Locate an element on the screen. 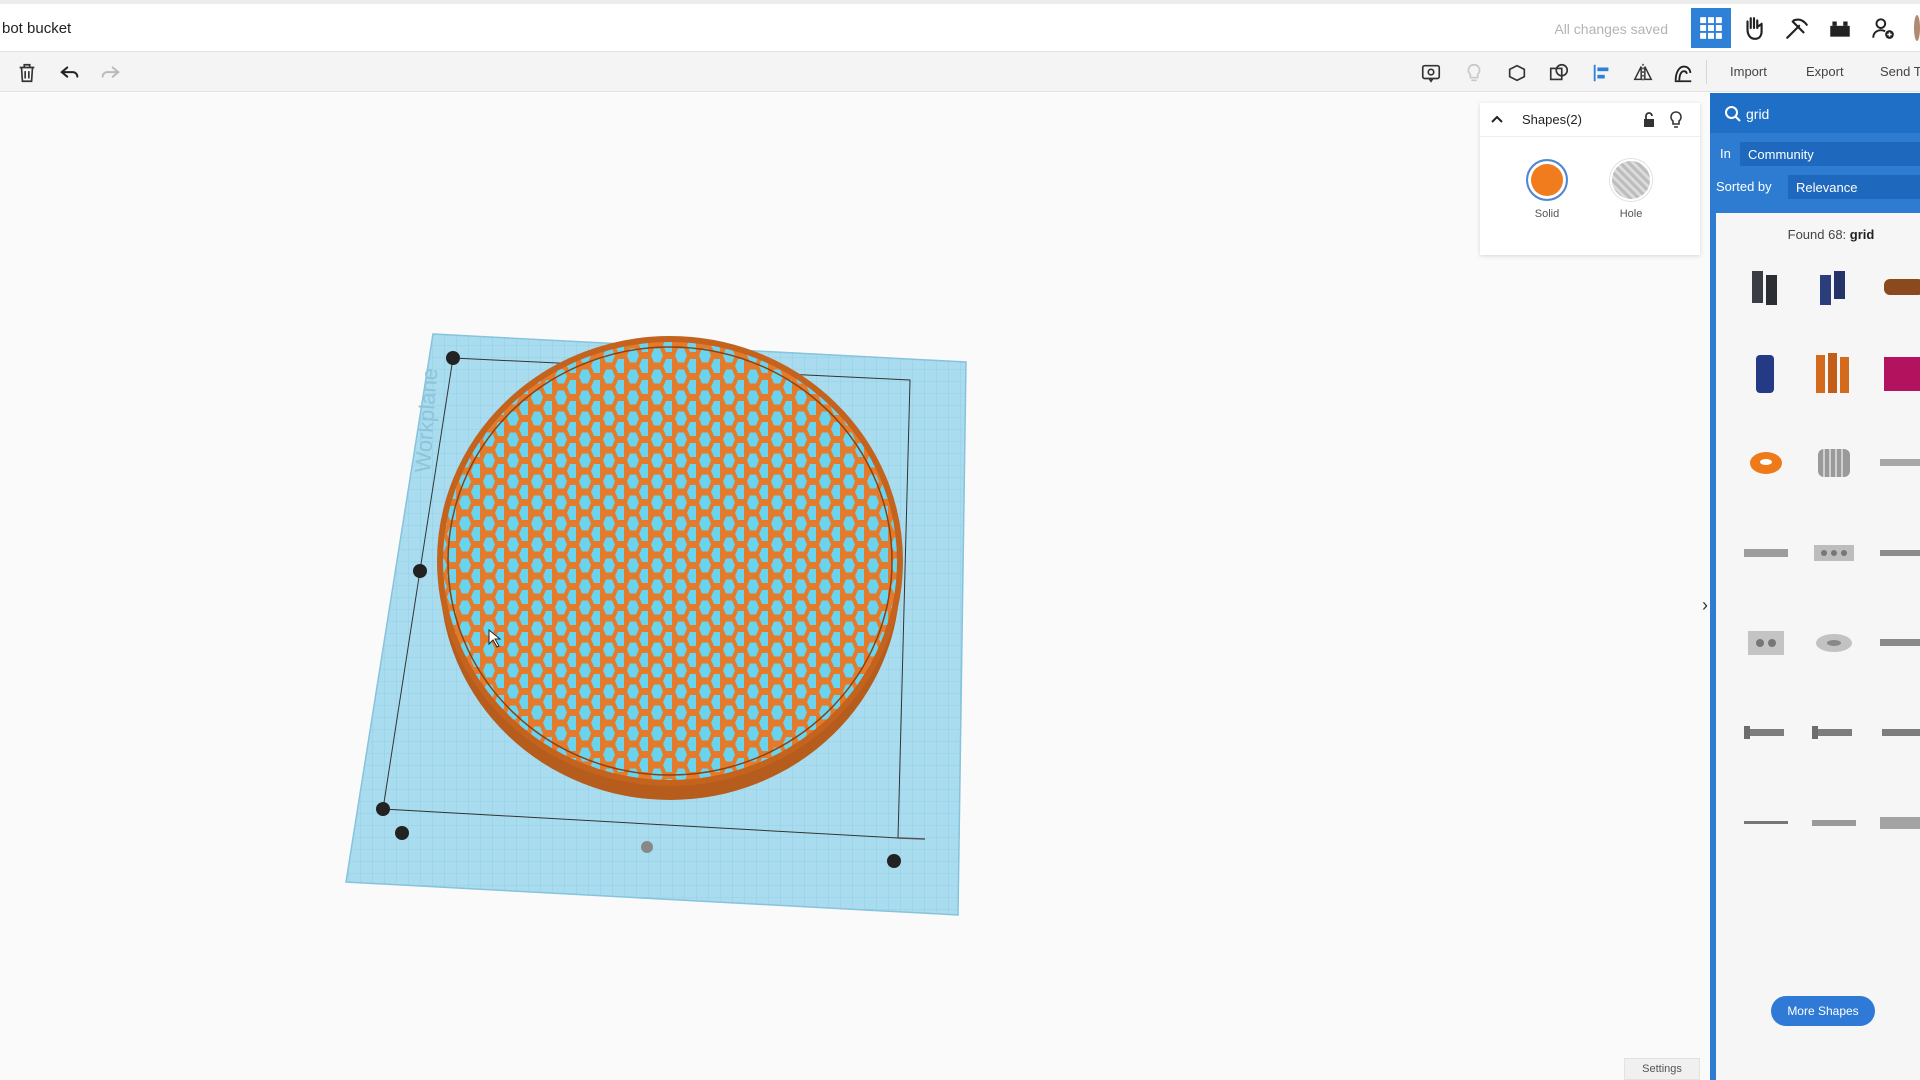  search-bar is located at coordinates (1815, 113).